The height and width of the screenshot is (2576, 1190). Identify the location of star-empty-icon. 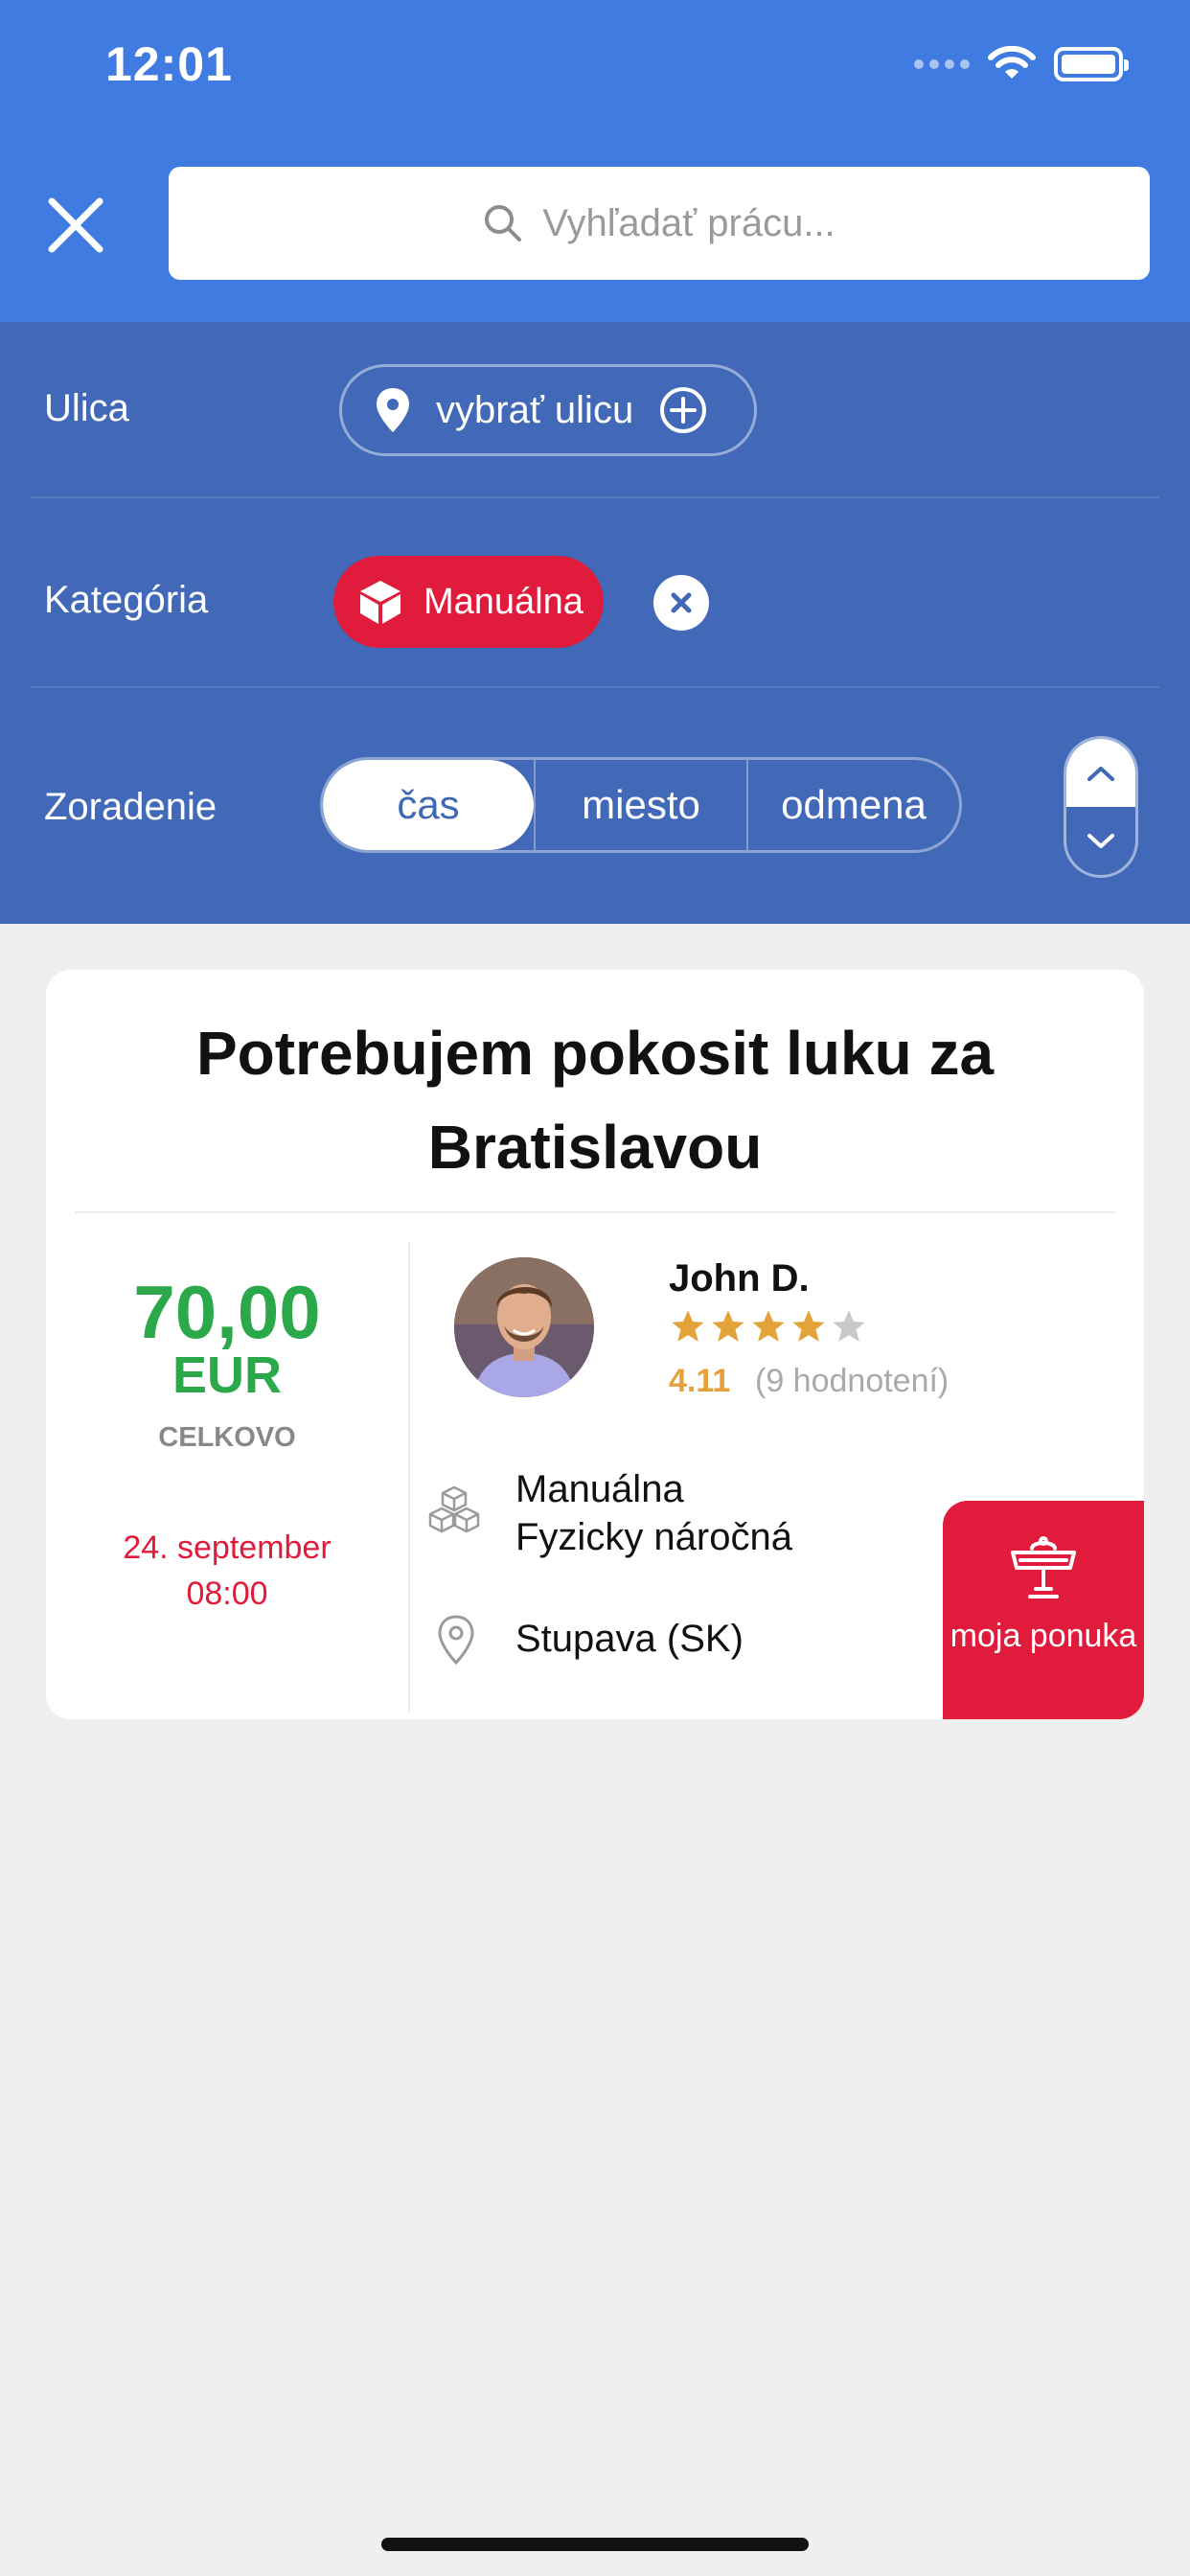
(849, 1326).